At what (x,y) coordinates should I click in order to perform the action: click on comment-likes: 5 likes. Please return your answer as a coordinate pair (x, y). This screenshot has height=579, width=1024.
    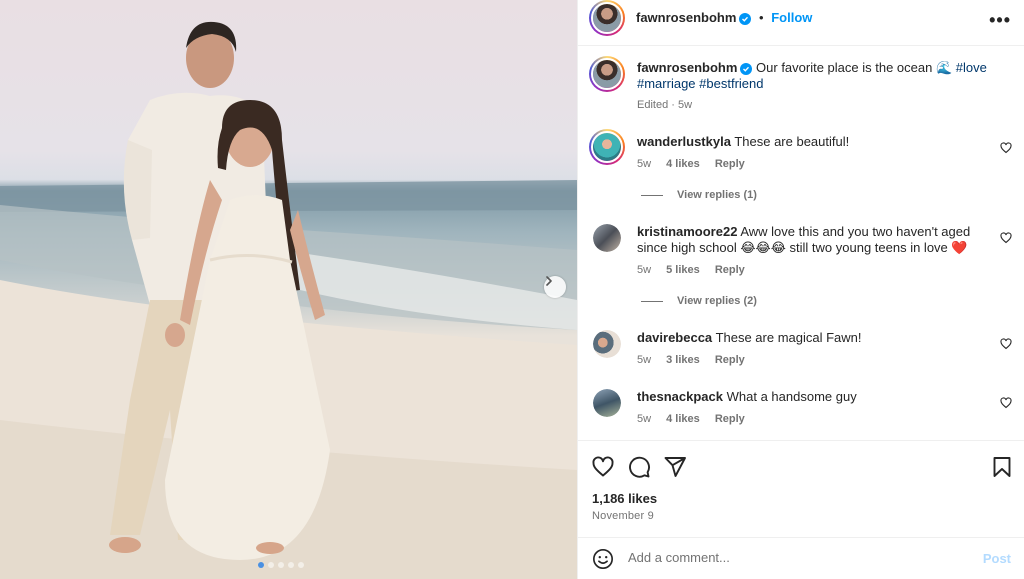
    Looking at the image, I should click on (683, 270).